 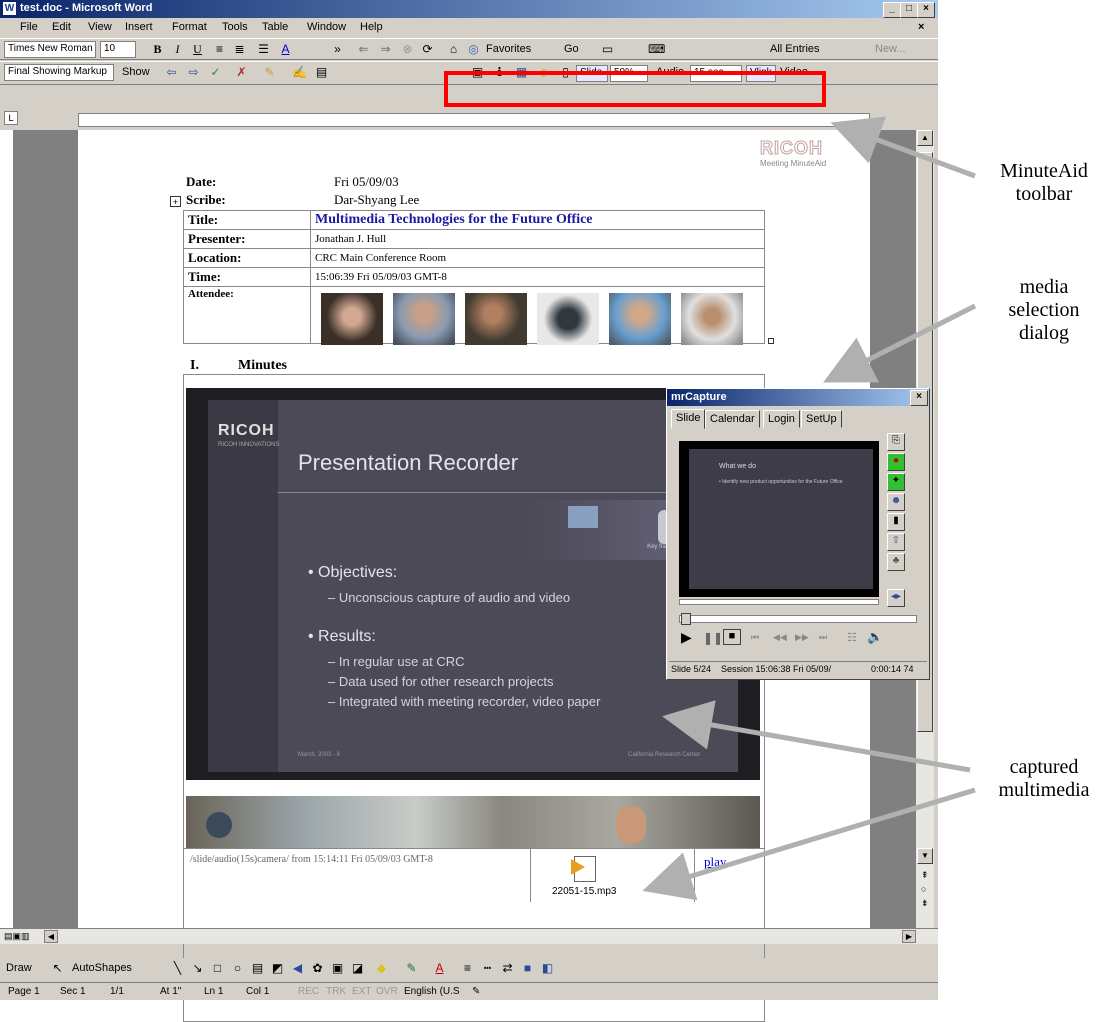 I want to click on multimedia-arrow-slide, so click(x=816, y=736).